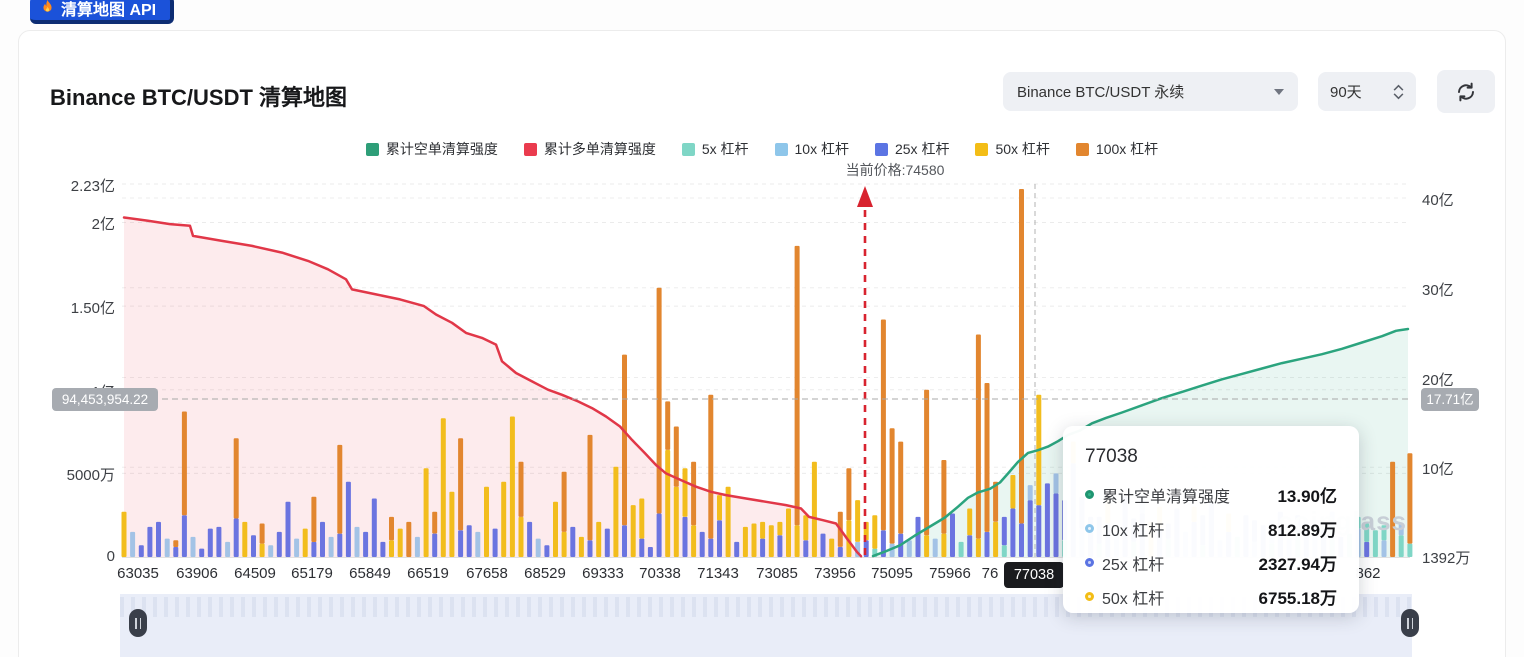  What do you see at coordinates (1111, 456) in the screenshot?
I see `tooltip-title: 77038` at bounding box center [1111, 456].